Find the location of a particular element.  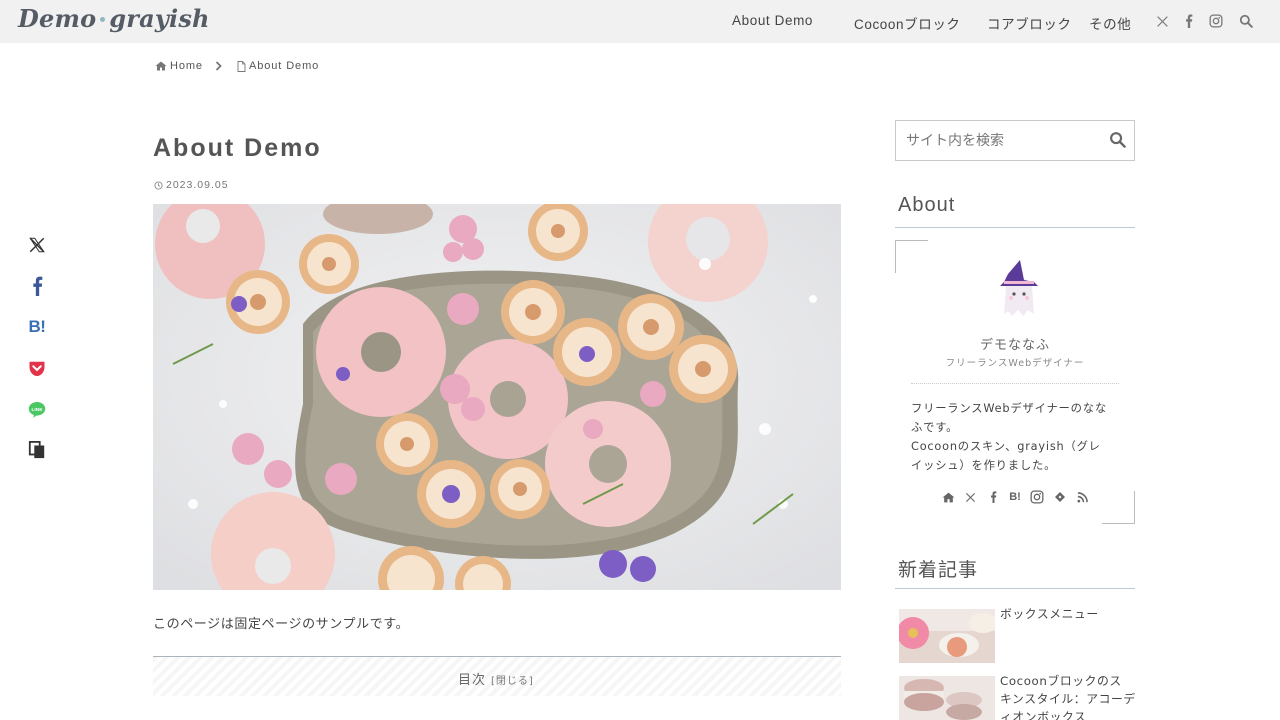

post-title-line: キンスタイル：アコーデ is located at coordinates (1068, 699).